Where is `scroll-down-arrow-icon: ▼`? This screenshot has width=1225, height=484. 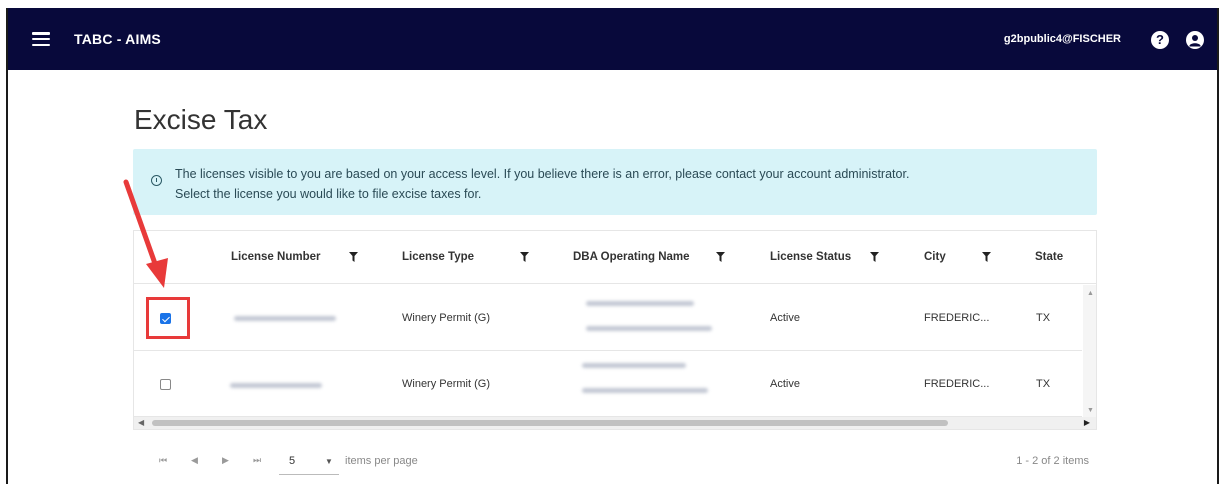
scroll-down-arrow-icon: ▼ is located at coordinates (1090, 410).